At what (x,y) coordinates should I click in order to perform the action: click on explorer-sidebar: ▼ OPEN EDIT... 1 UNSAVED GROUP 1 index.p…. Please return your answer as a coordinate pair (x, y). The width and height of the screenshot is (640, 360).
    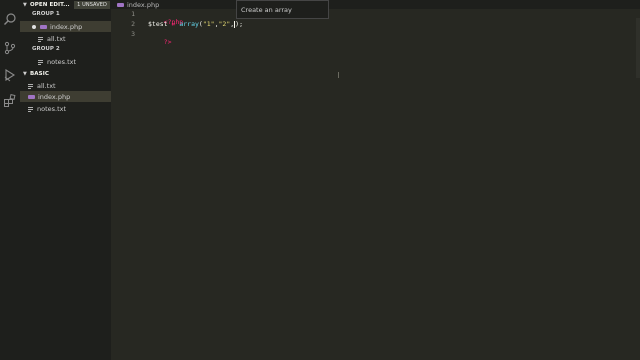
    Looking at the image, I should click on (65, 180).